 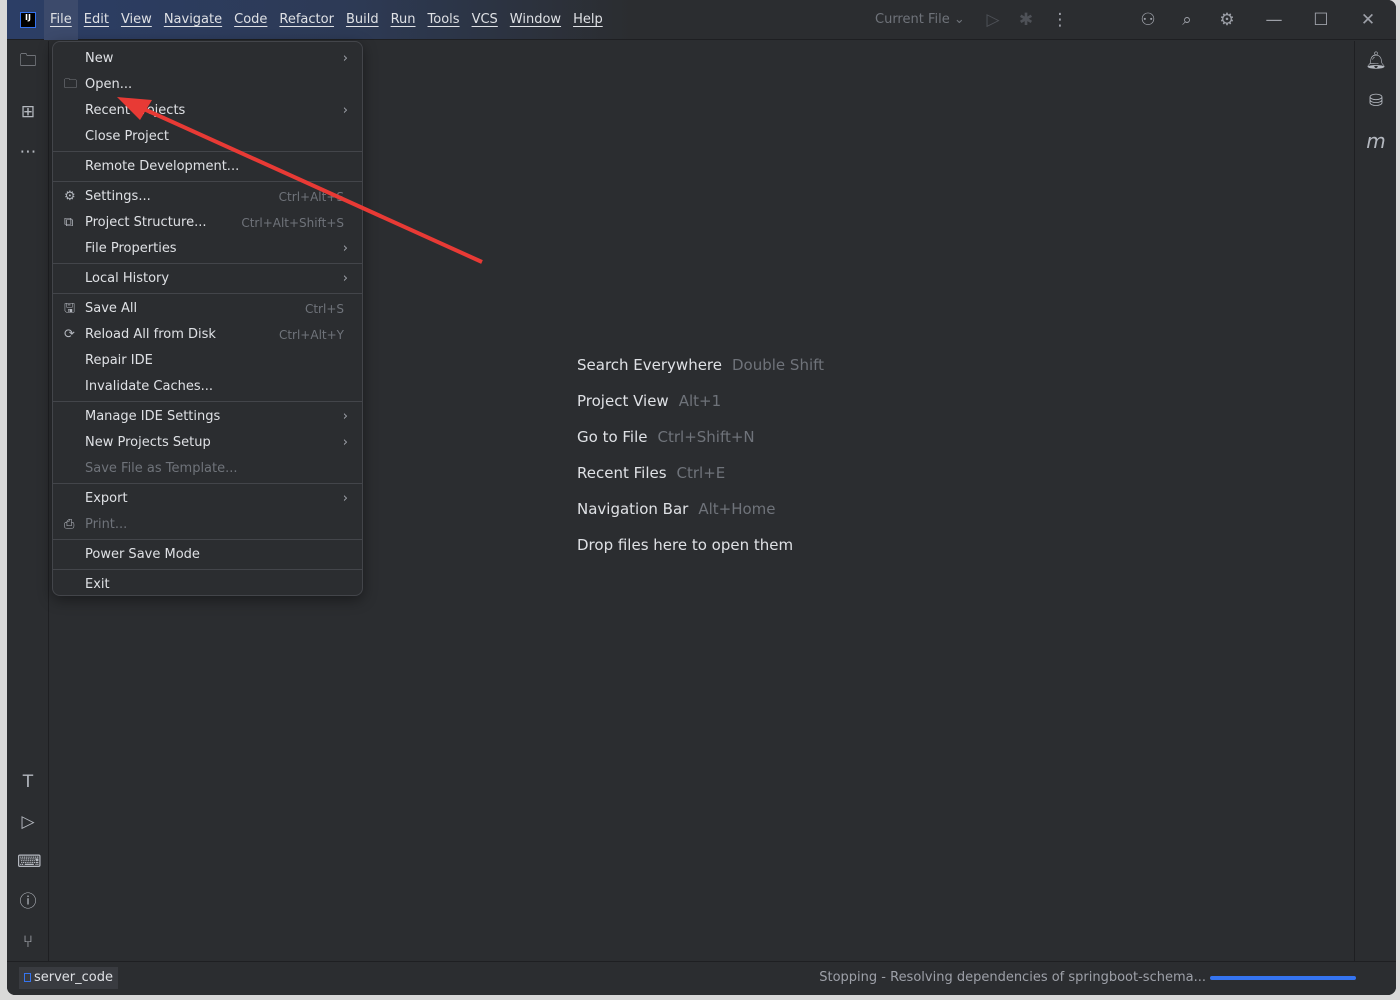 I want to click on module-icon, so click(x=27, y=977).